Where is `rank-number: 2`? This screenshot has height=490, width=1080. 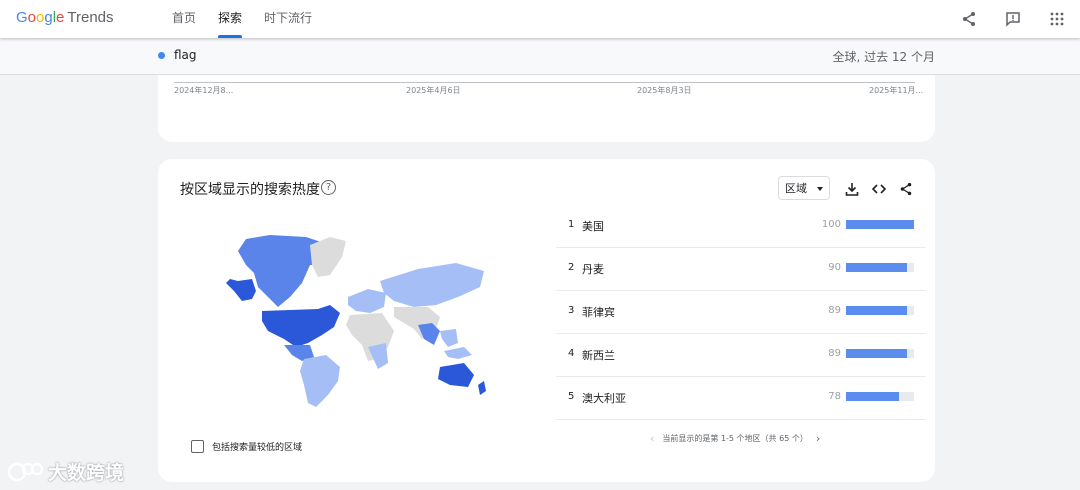
rank-number: 2 is located at coordinates (571, 267).